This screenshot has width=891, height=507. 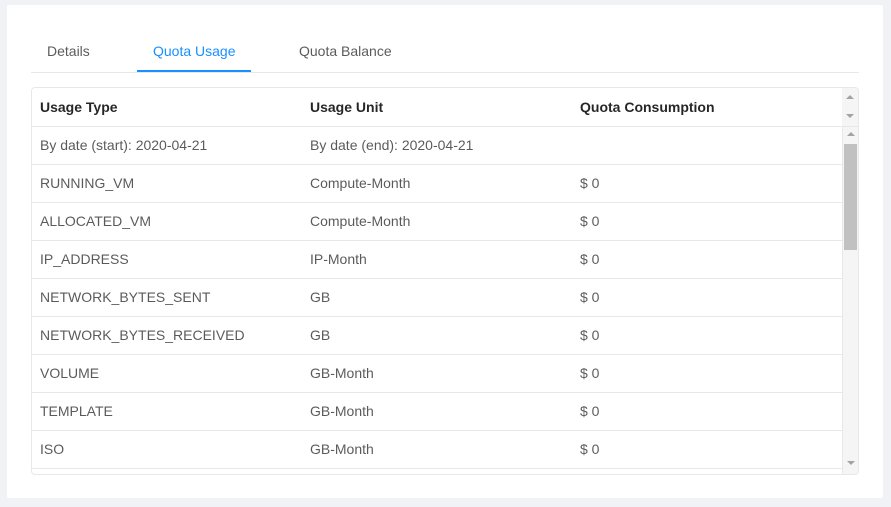 What do you see at coordinates (194, 71) in the screenshot?
I see `active-tab-indicator` at bounding box center [194, 71].